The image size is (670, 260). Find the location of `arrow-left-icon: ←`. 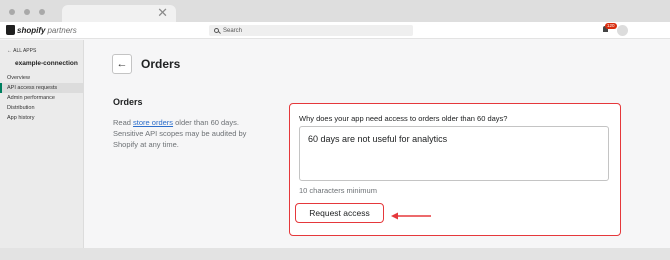

arrow-left-icon: ← is located at coordinates (122, 64).